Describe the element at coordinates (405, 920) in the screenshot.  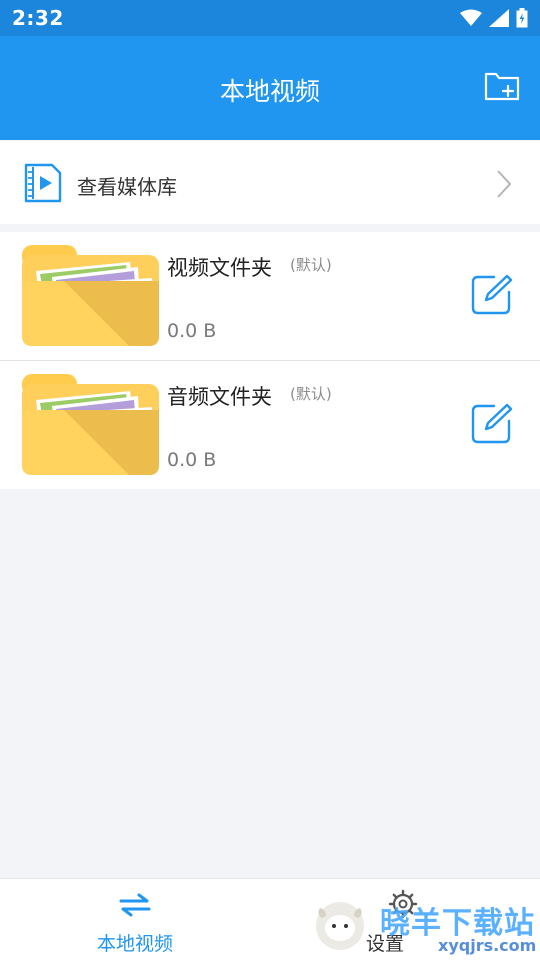
I see `tab-settings: 设置` at that location.